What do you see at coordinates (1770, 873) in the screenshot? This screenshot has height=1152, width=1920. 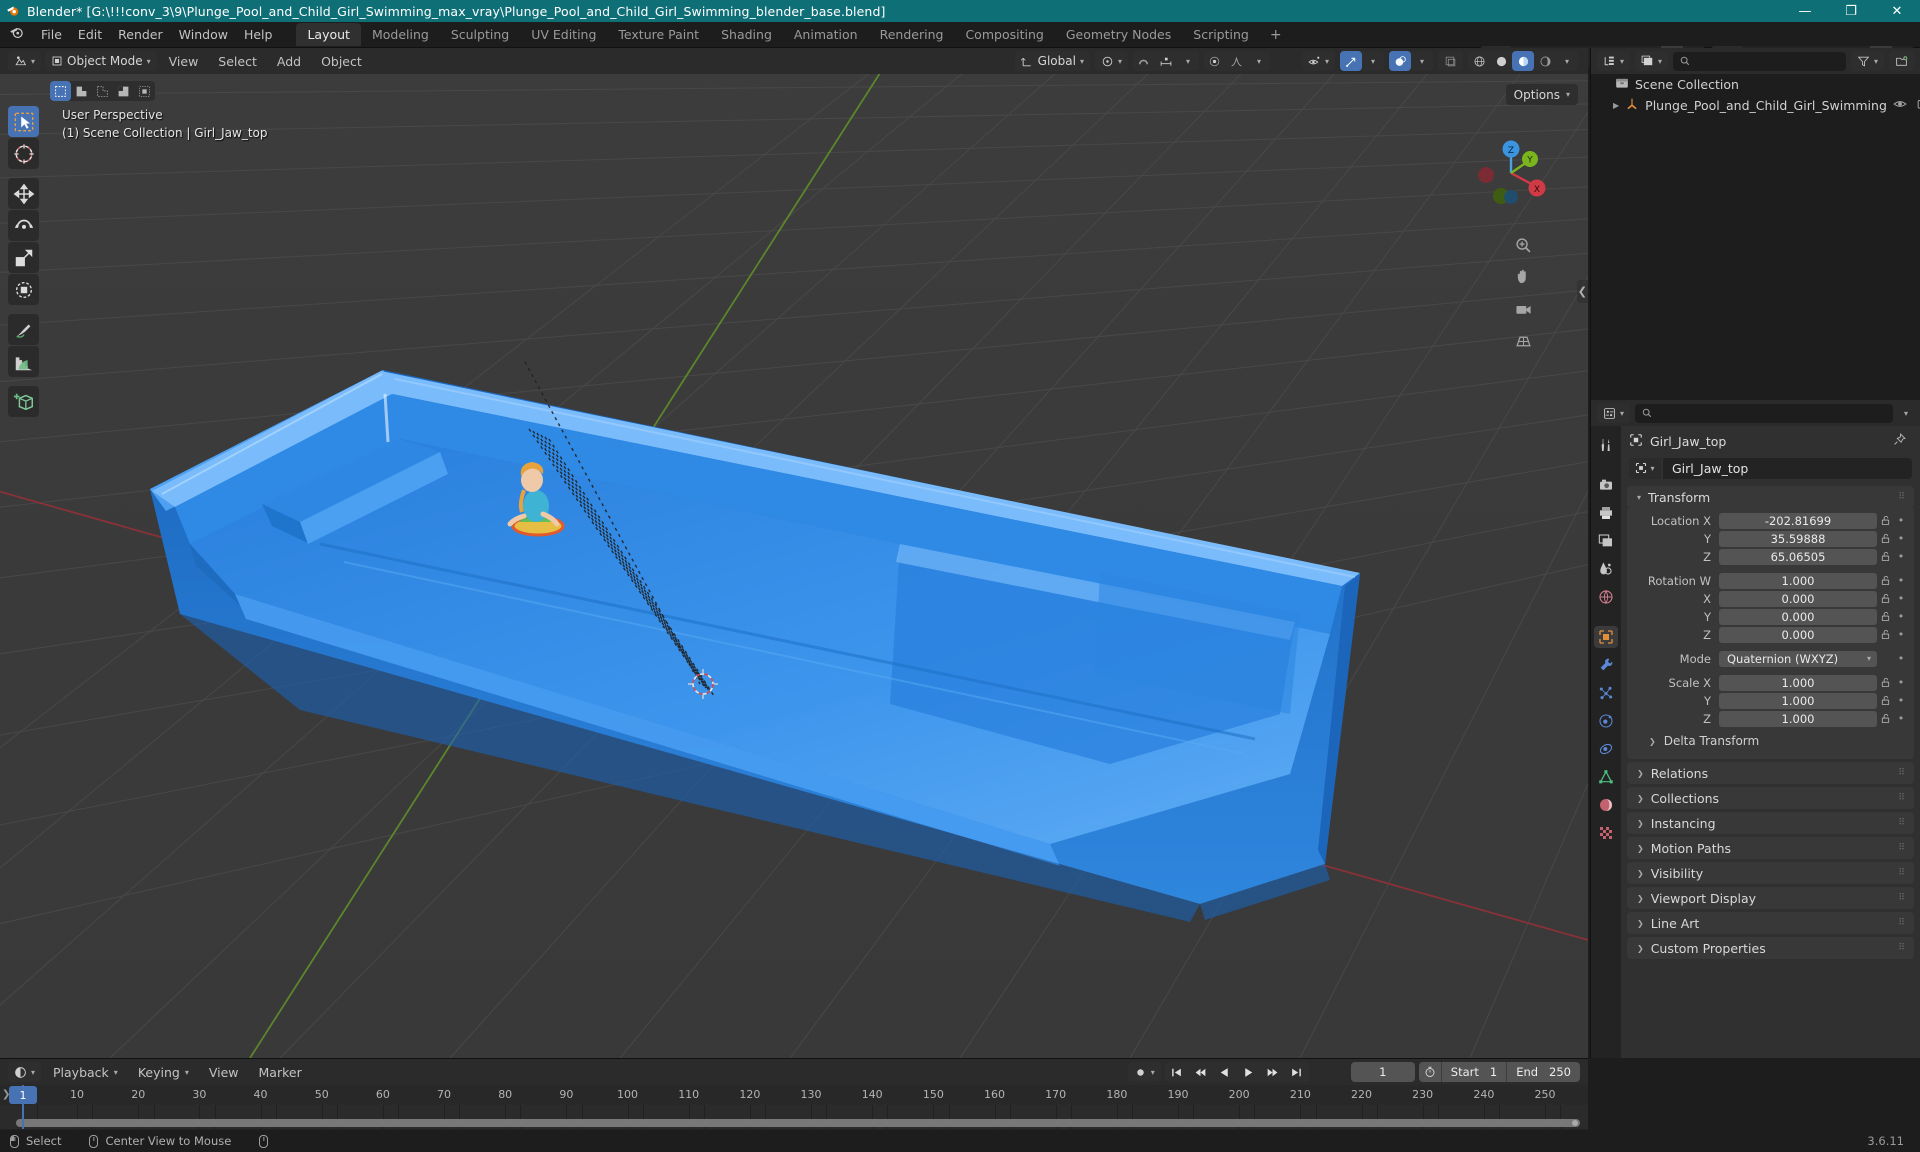 I see `visibility-panel-header: ❯ Visibility ⠿` at bounding box center [1770, 873].